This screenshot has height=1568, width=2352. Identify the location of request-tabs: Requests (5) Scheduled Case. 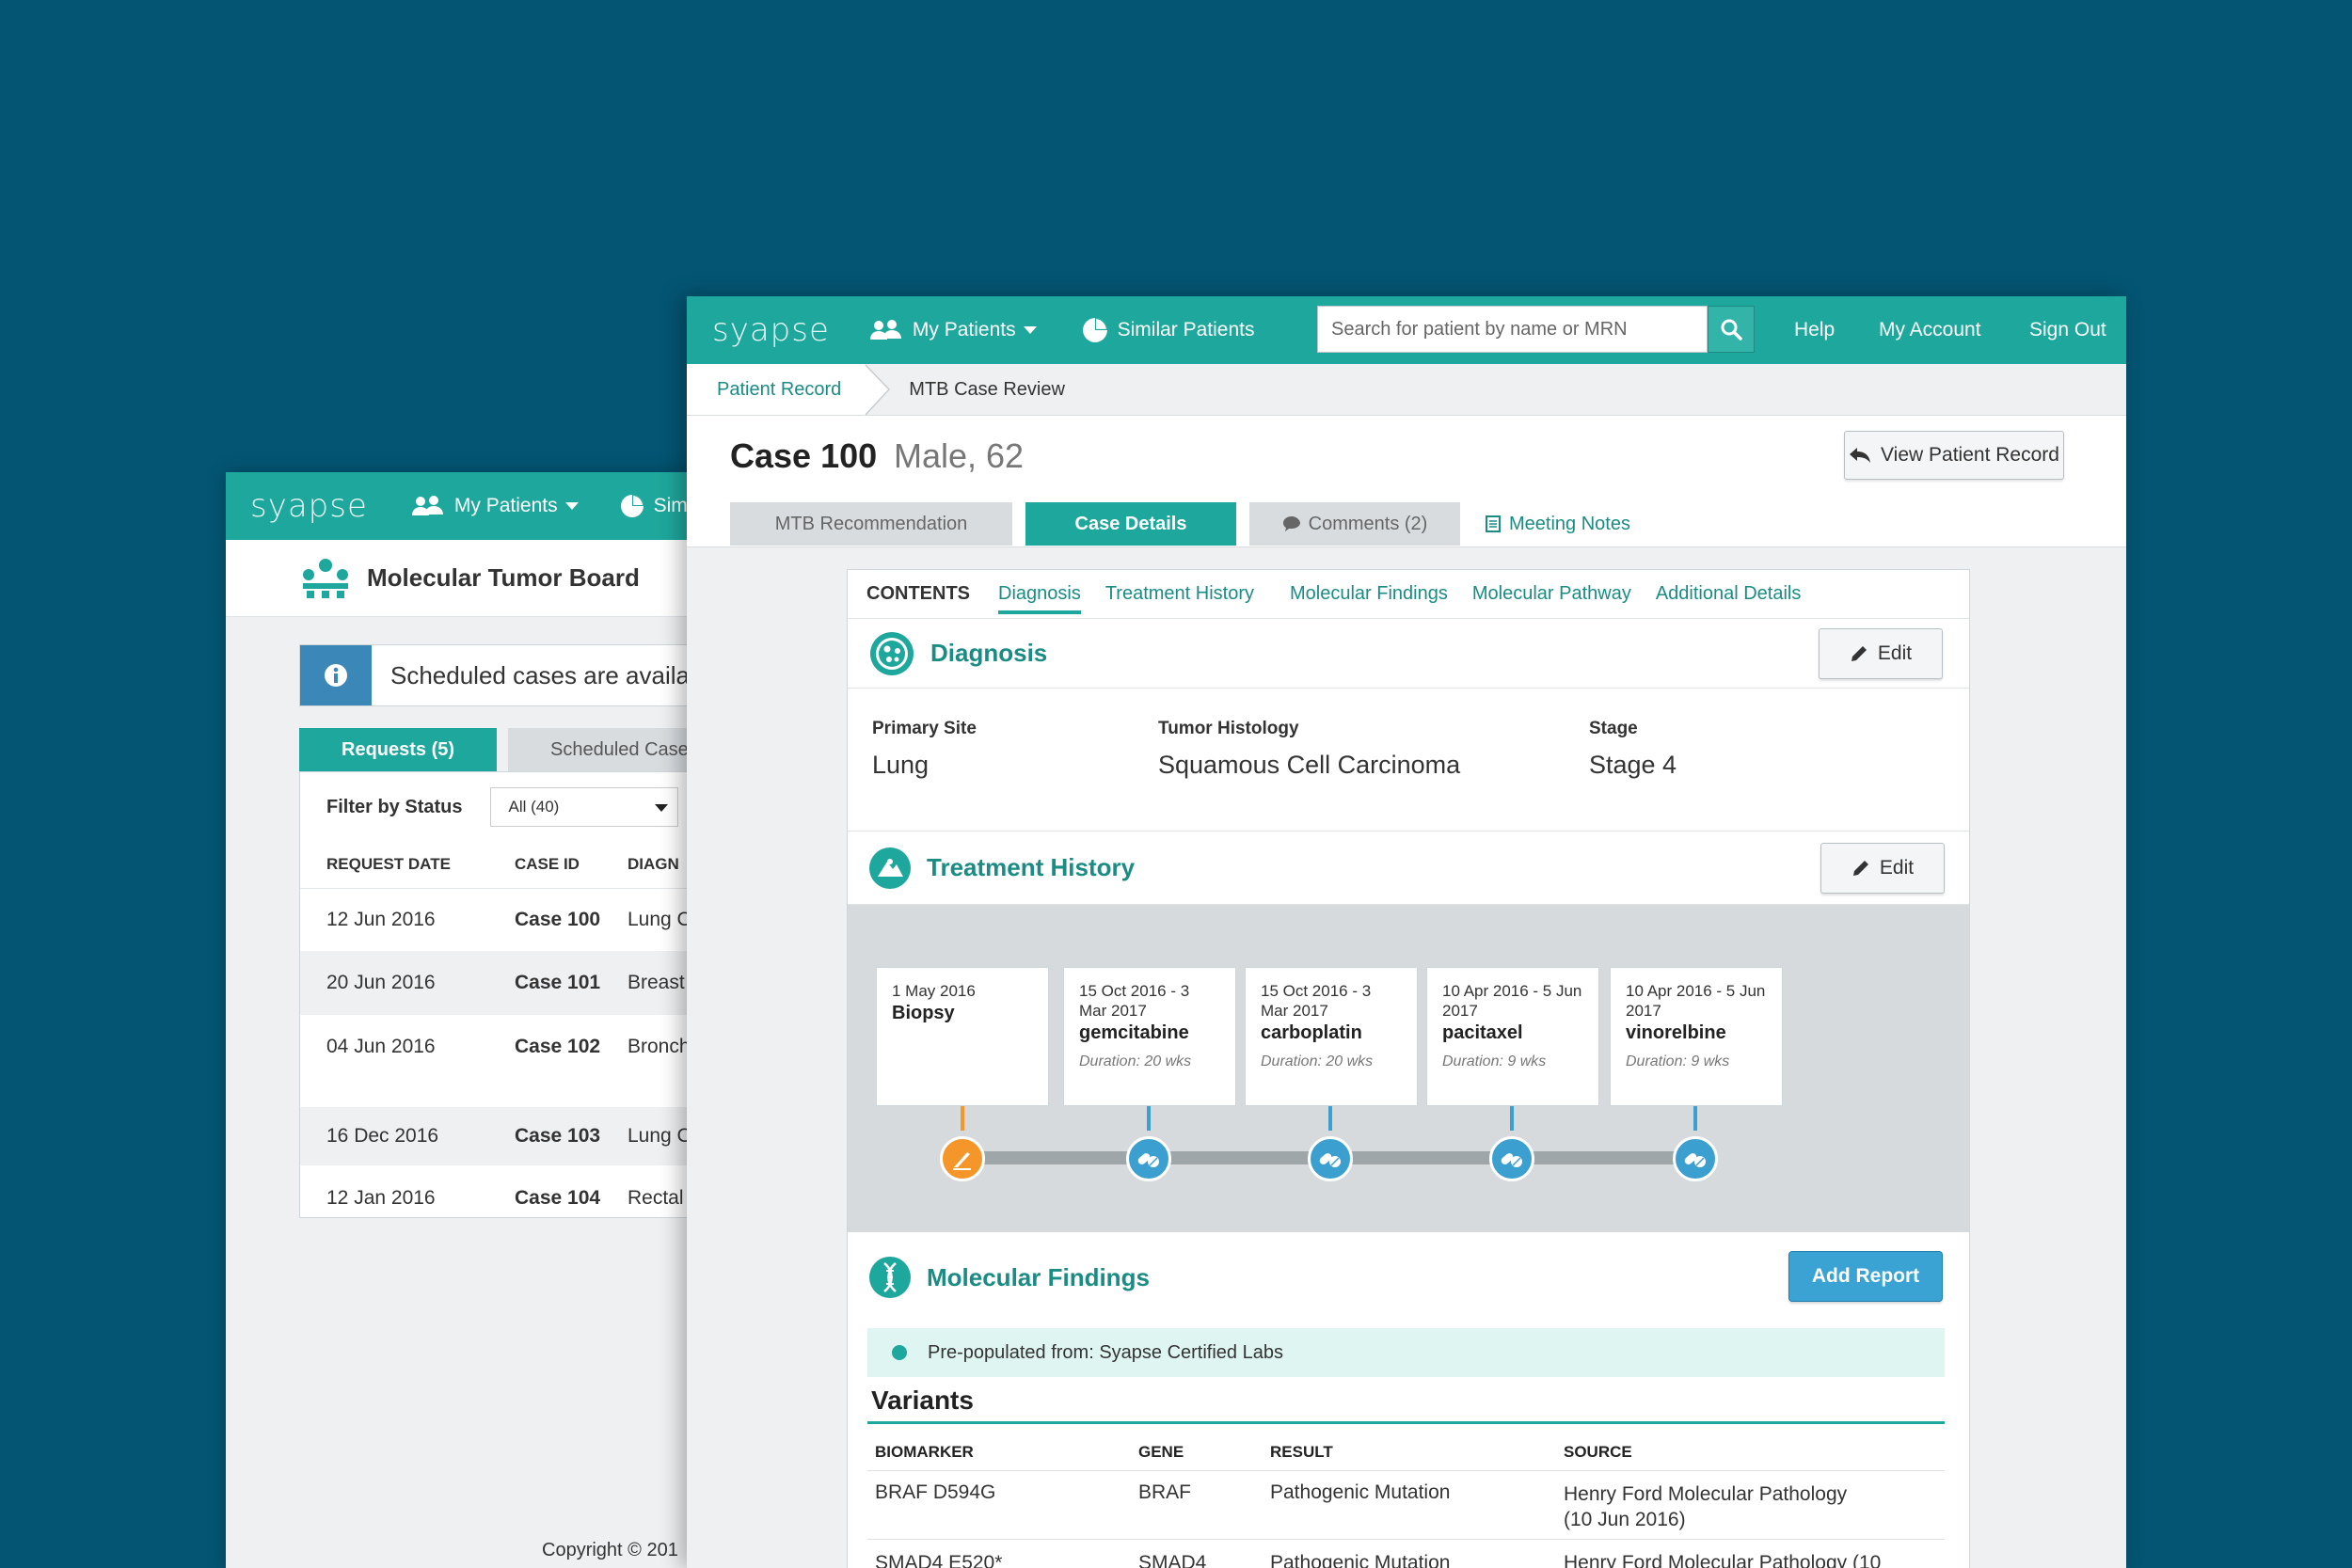
(515, 749).